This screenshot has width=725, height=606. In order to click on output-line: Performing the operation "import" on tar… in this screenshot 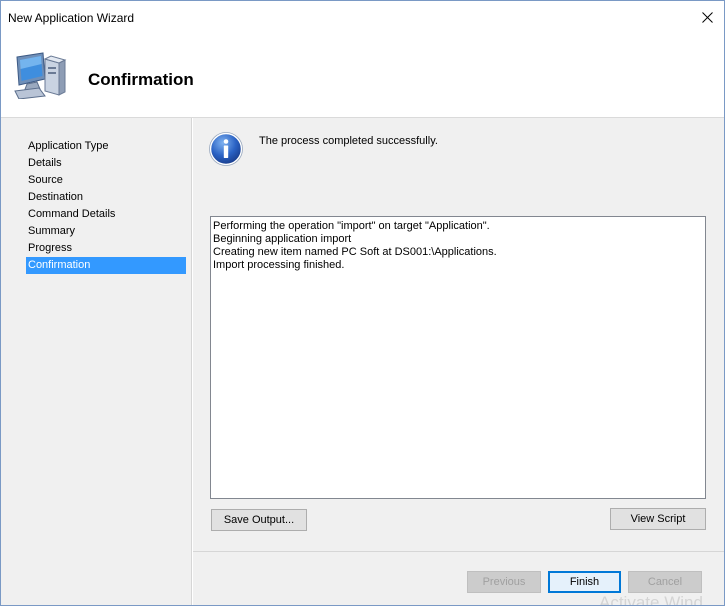, I will do `click(351, 226)`.